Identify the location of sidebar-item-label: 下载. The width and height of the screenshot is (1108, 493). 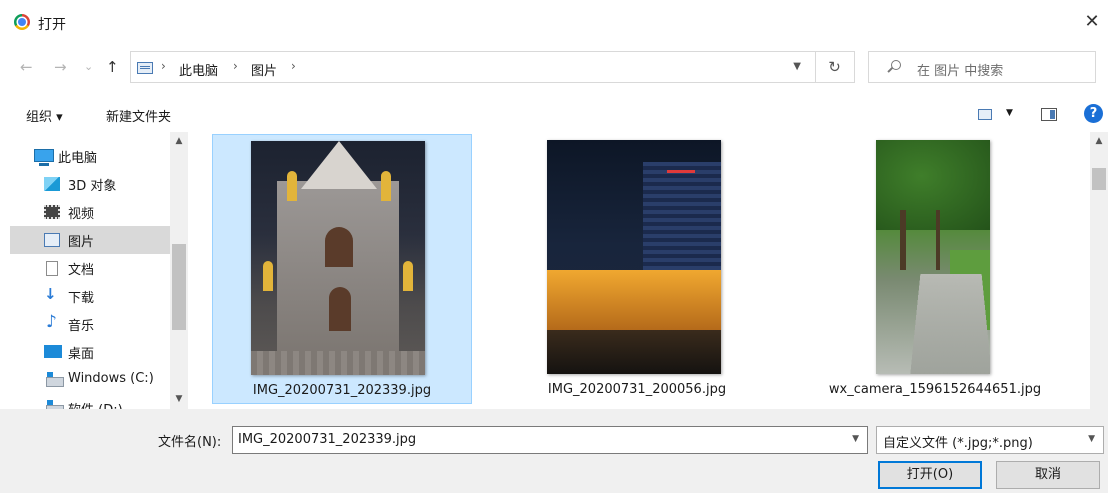
(81, 298).